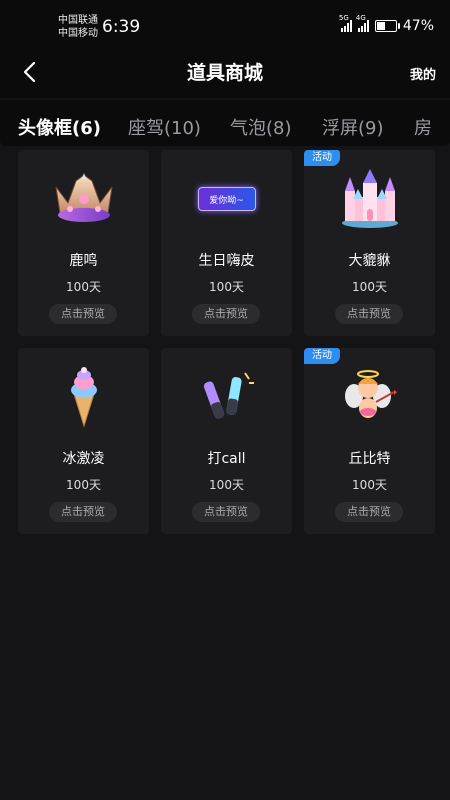 This screenshot has width=450, height=800. I want to click on glowstick-icon, so click(226, 397).